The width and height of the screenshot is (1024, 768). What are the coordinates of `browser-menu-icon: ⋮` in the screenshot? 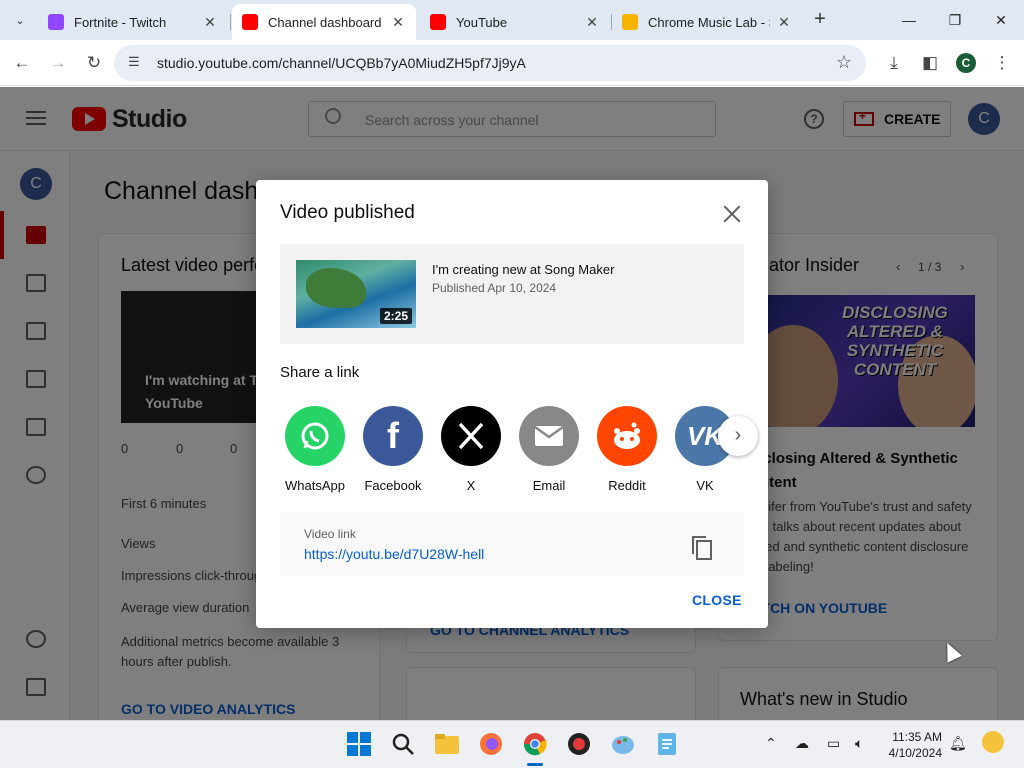 It's located at (1002, 63).